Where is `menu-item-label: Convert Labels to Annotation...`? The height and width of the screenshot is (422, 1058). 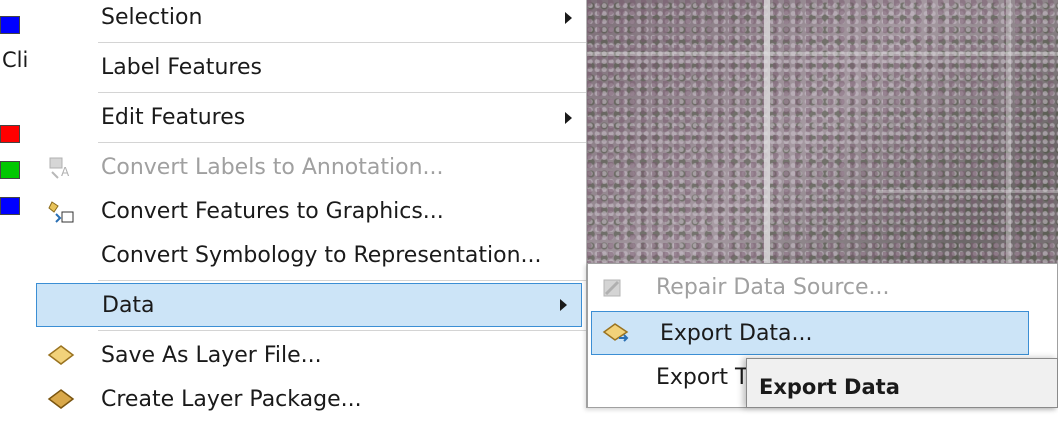 menu-item-label: Convert Labels to Annotation... is located at coordinates (272, 167).